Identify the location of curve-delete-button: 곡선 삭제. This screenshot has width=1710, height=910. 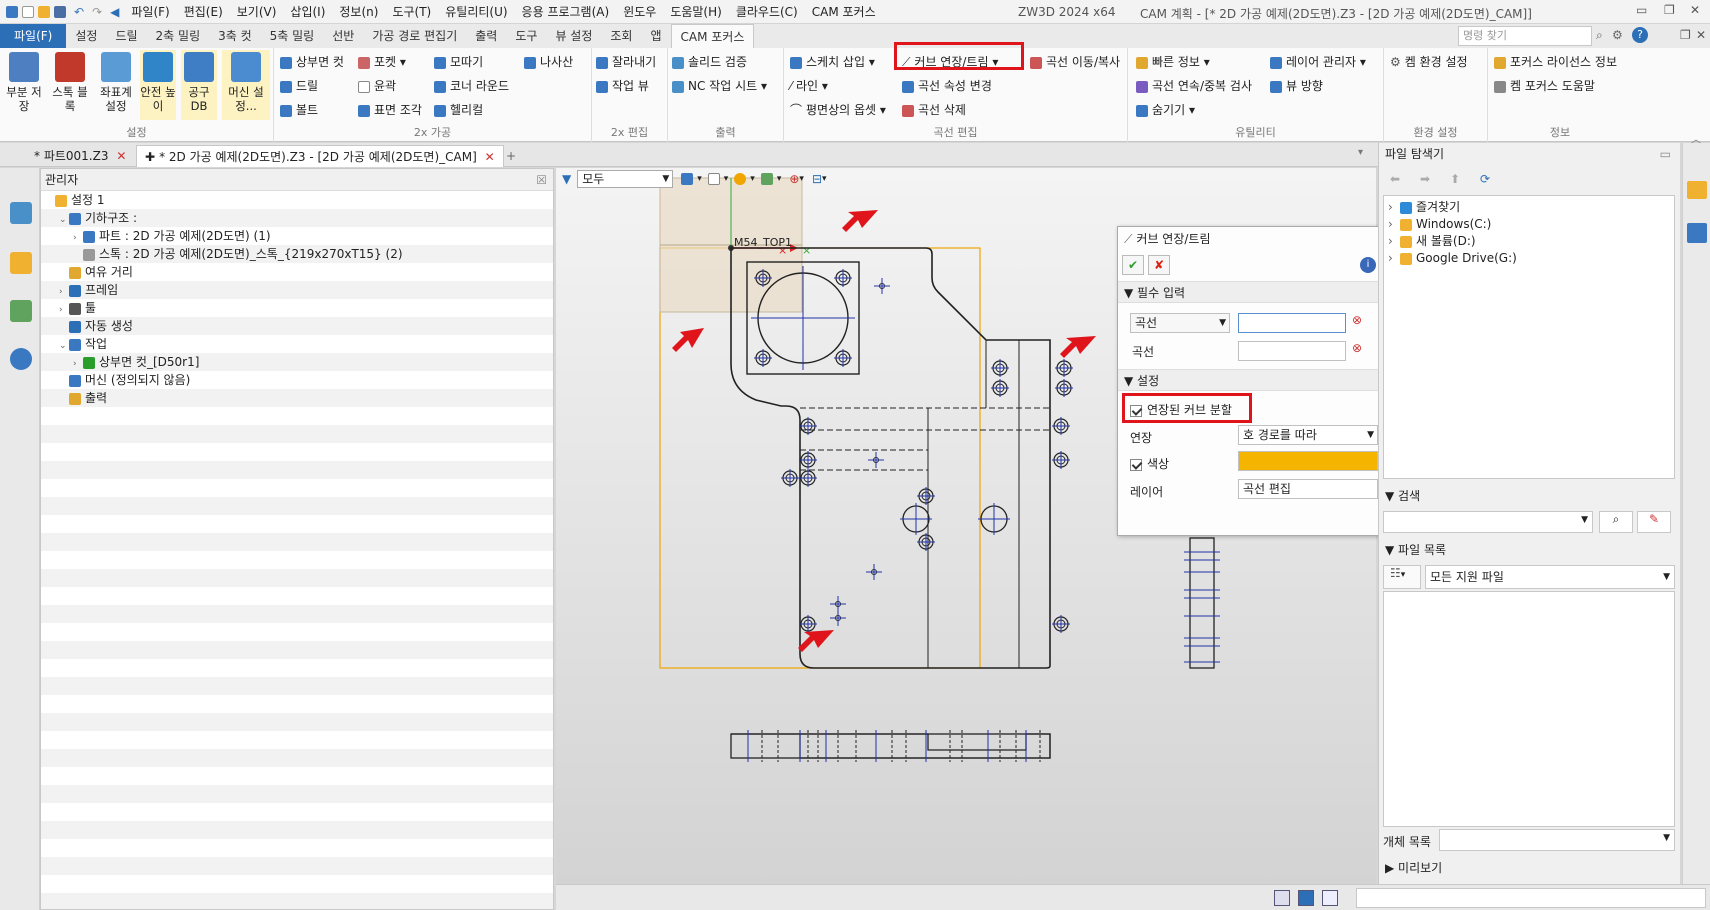
(934, 110).